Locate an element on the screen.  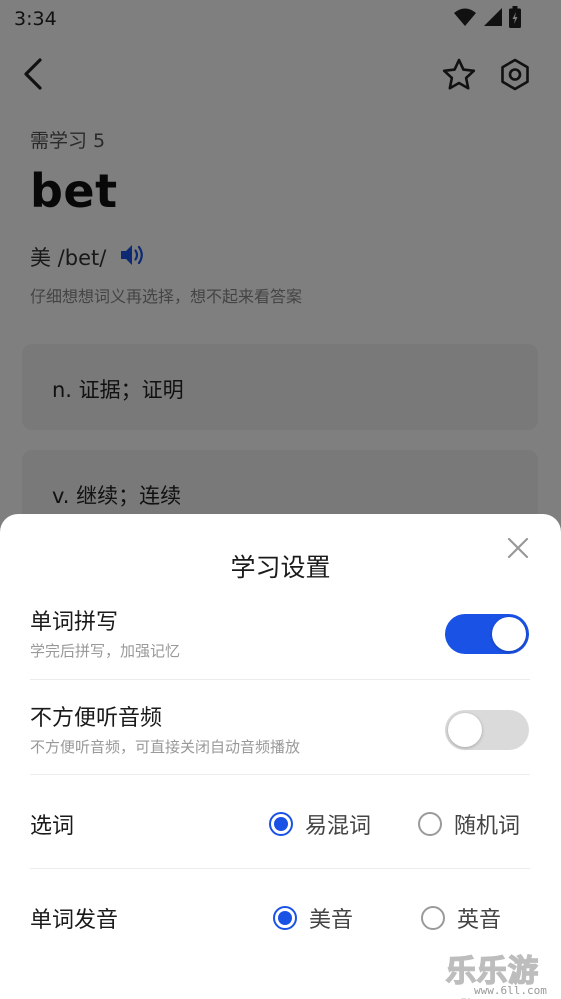
close-button is located at coordinates (518, 548).